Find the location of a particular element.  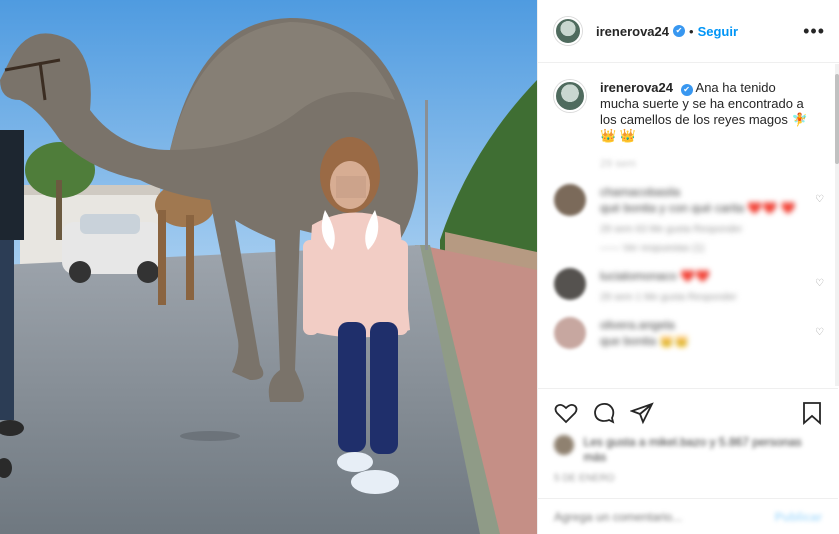

action-icons is located at coordinates (688, 414).